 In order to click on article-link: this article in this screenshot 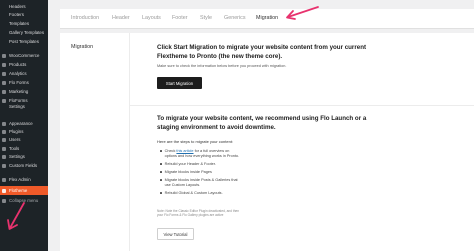, I will do `click(184, 151)`.